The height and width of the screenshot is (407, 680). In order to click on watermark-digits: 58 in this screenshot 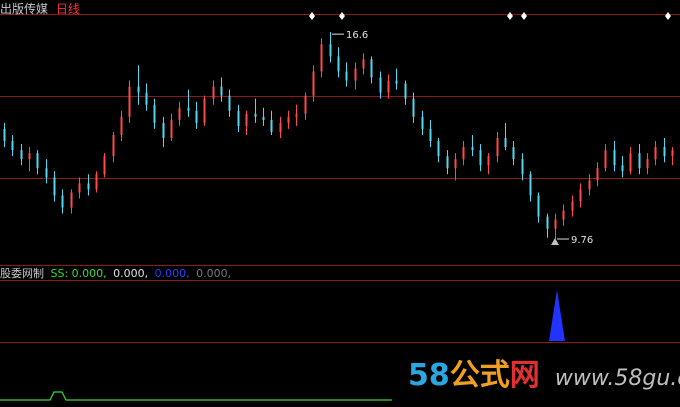, I will do `click(429, 375)`.